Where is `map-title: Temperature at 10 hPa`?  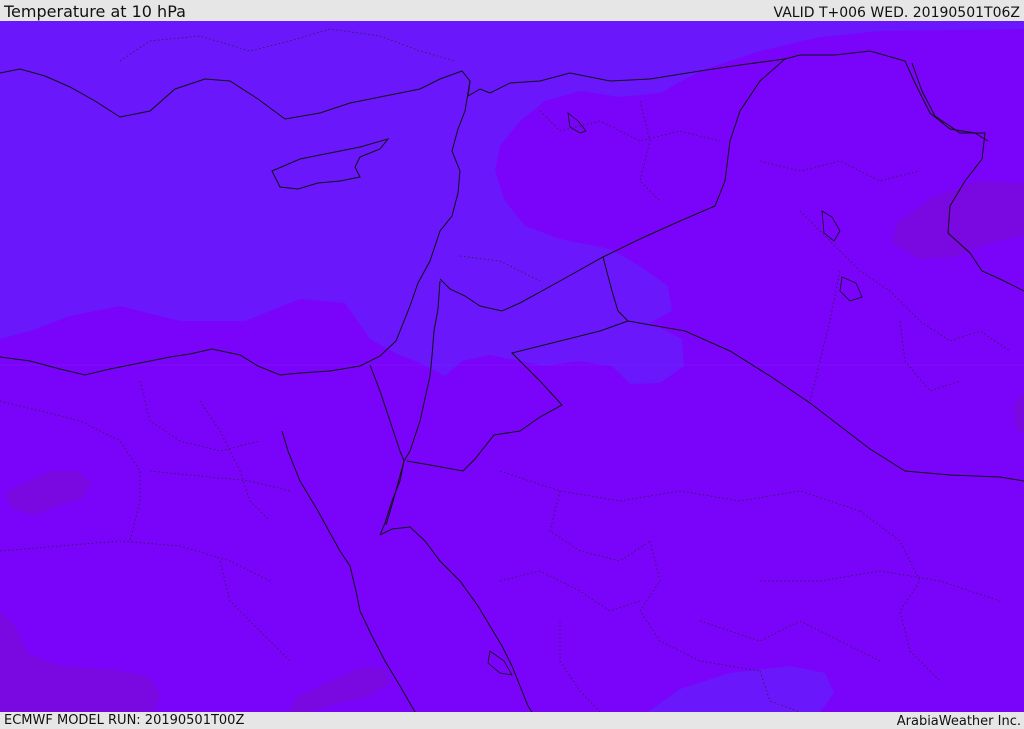 map-title: Temperature at 10 hPa is located at coordinates (95, 11).